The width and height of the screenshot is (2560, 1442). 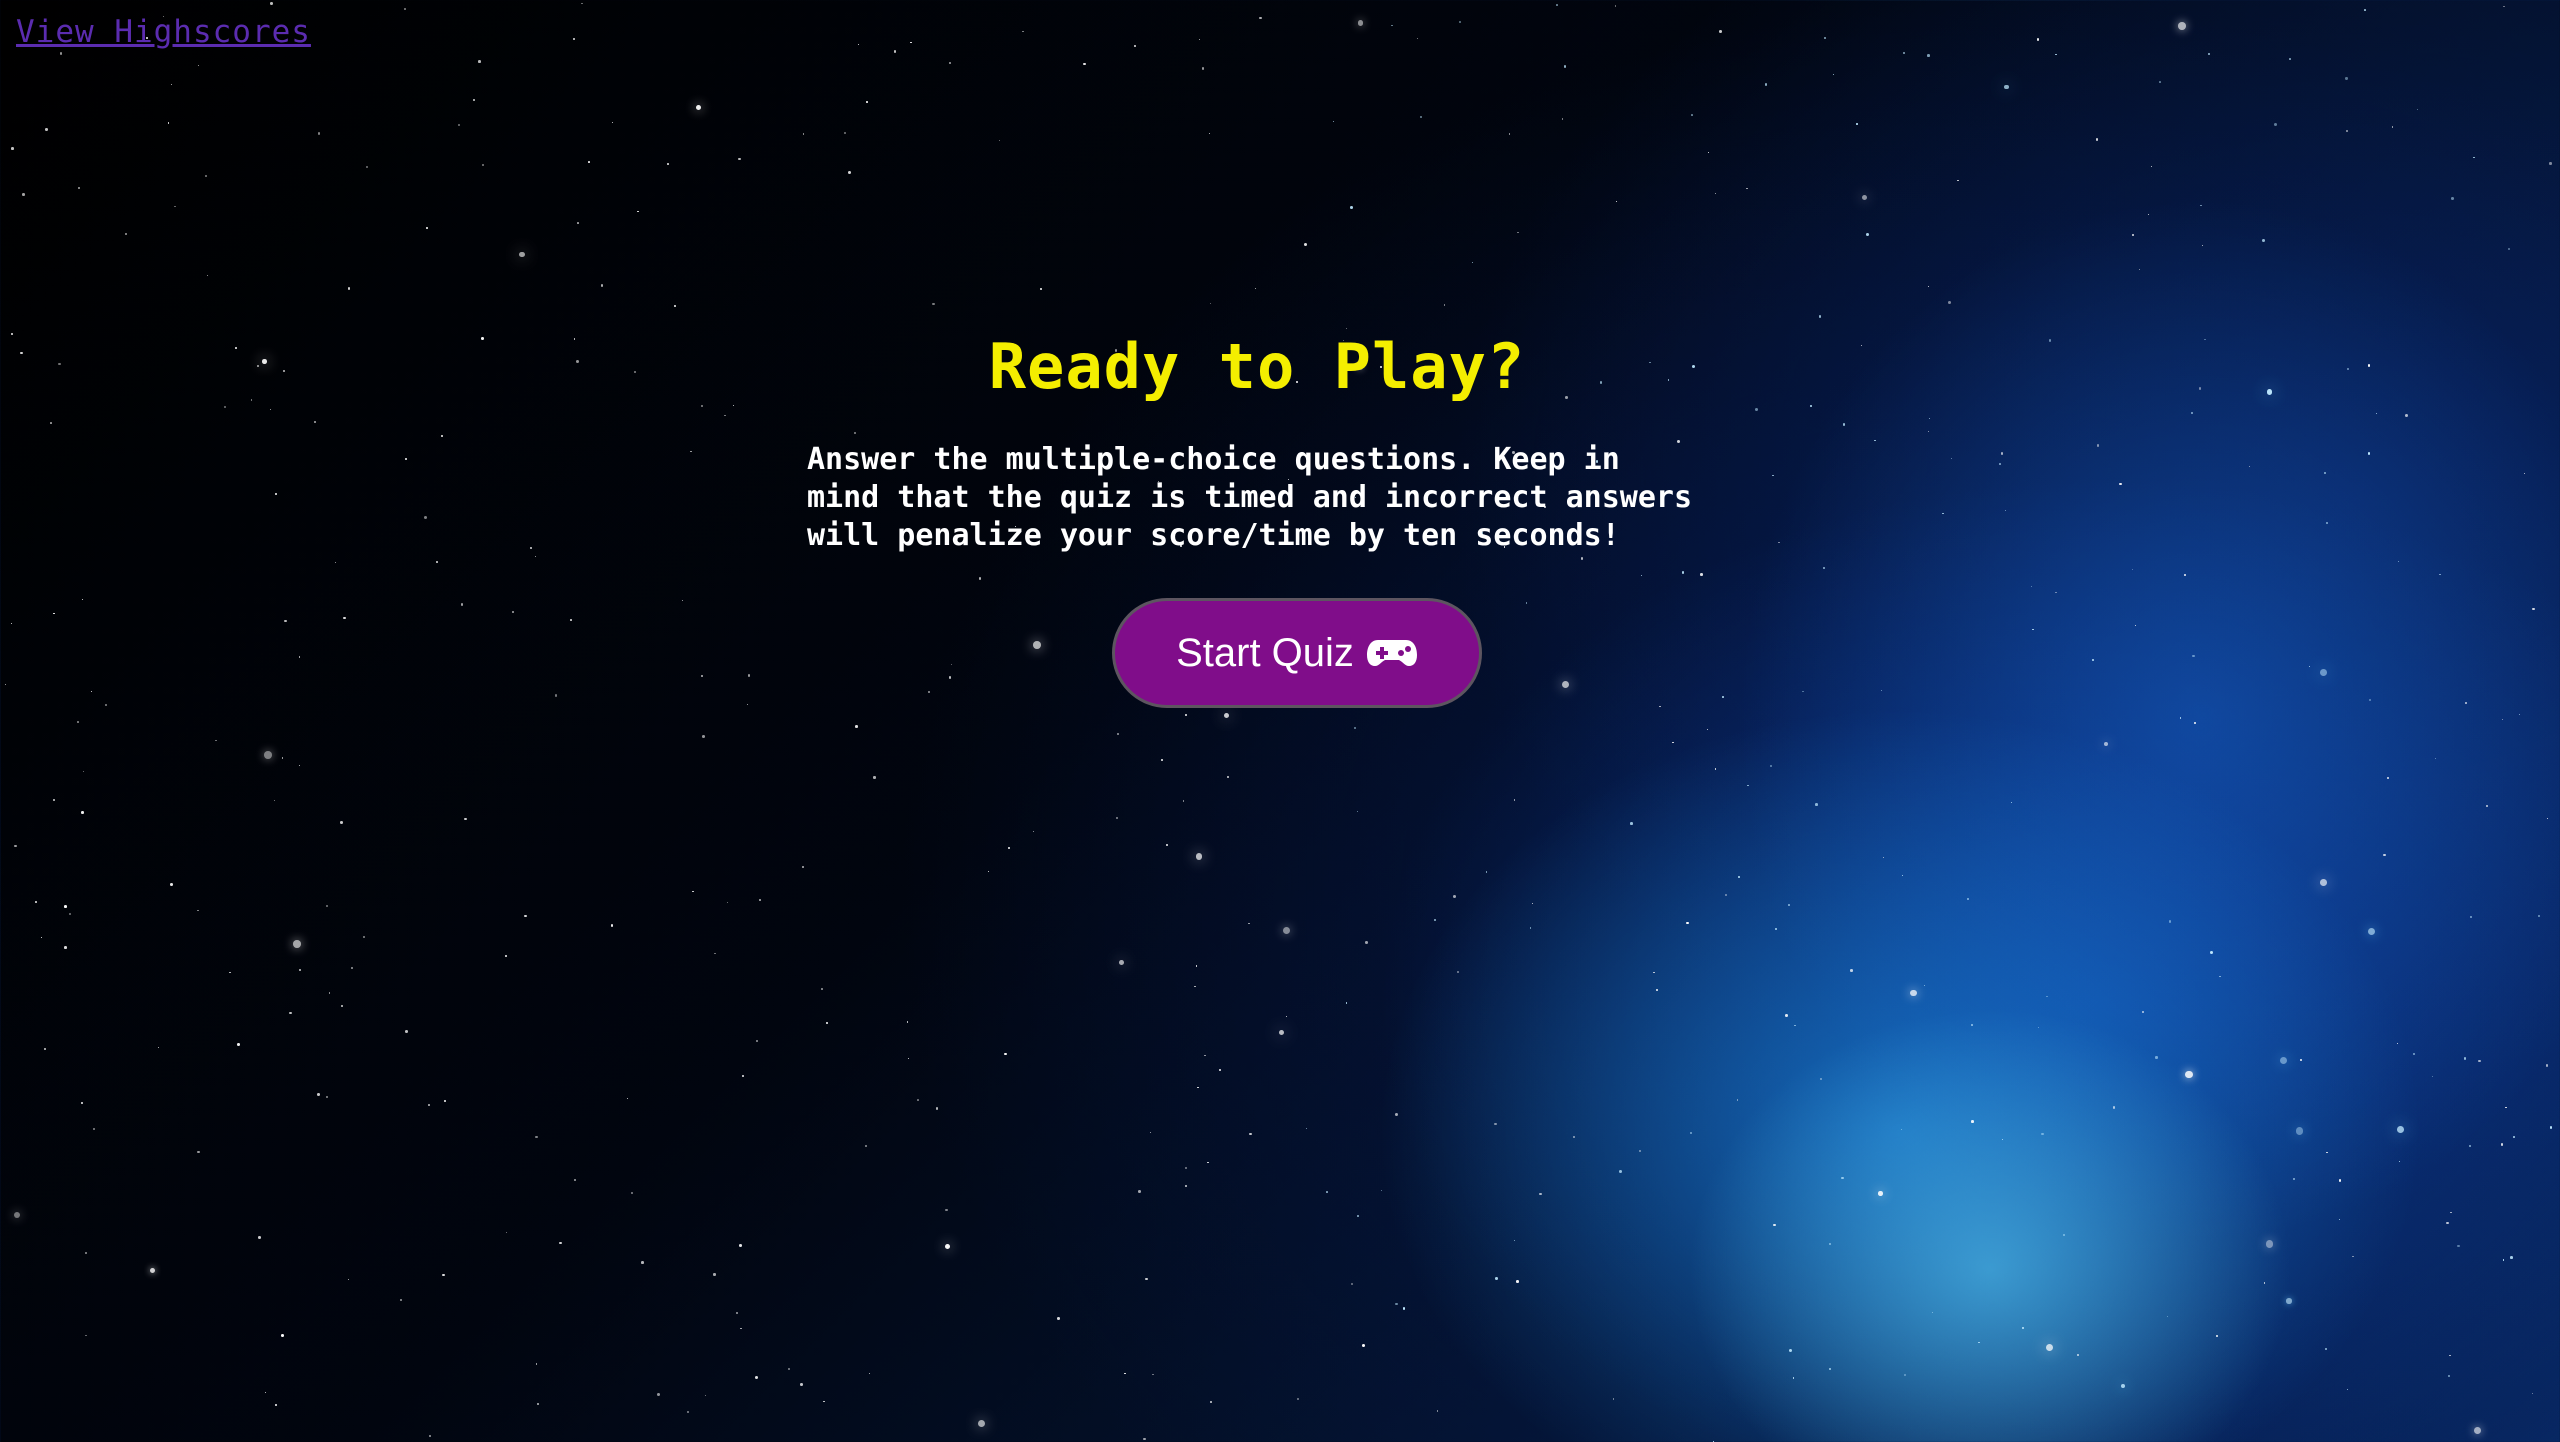 What do you see at coordinates (1297, 653) in the screenshot?
I see `start-quiz-button: Start Quiz` at bounding box center [1297, 653].